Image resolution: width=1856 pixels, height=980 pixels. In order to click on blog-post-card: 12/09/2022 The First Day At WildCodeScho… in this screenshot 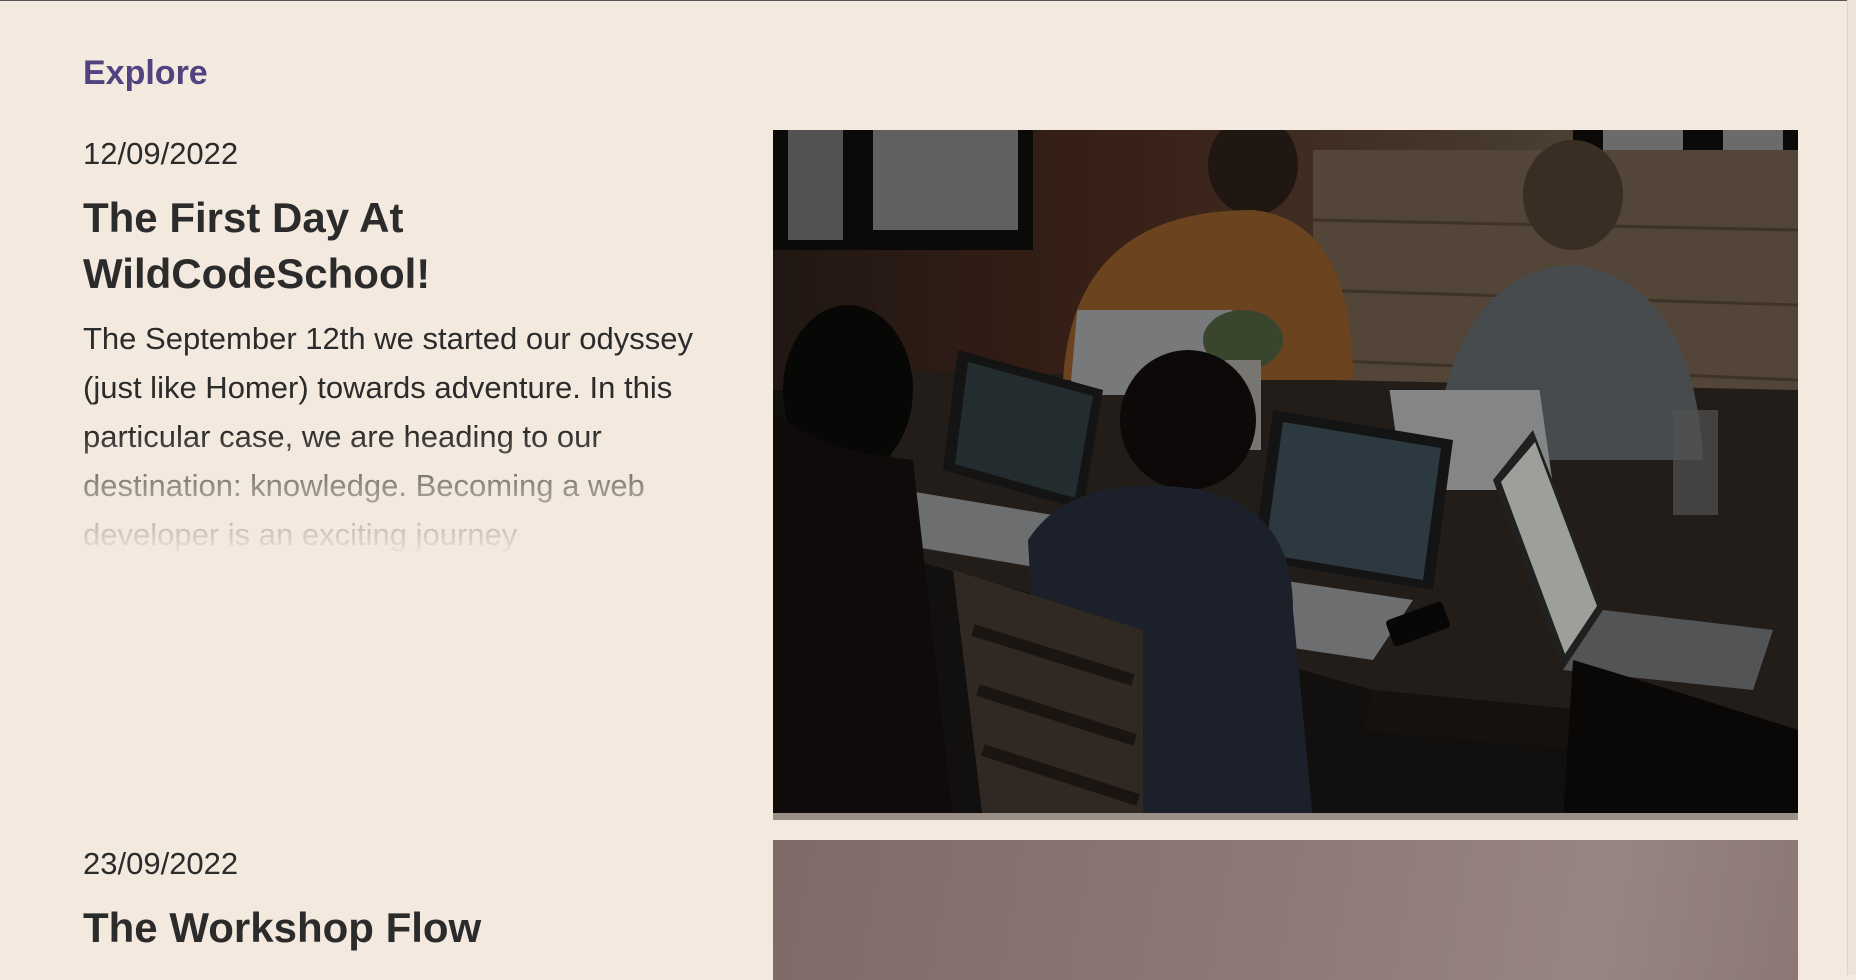, I will do `click(403, 347)`.